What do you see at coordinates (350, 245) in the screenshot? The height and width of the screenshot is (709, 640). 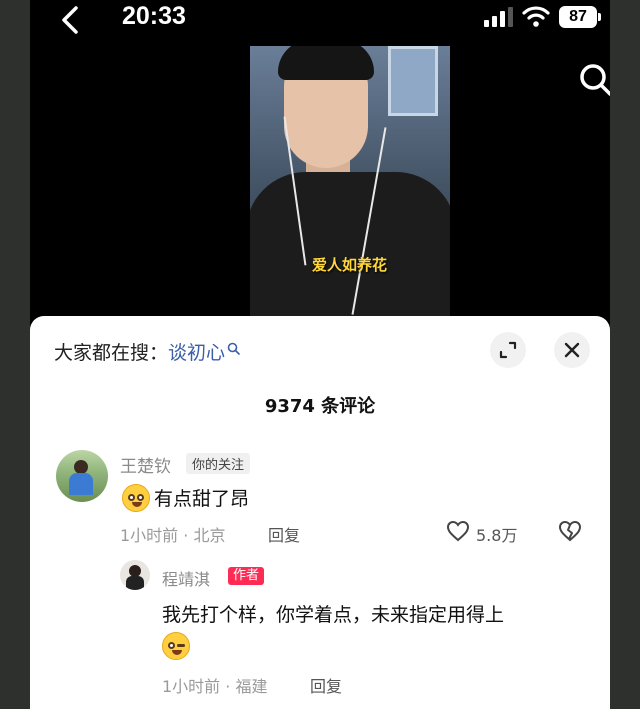 I see `video-person-jacket` at bounding box center [350, 245].